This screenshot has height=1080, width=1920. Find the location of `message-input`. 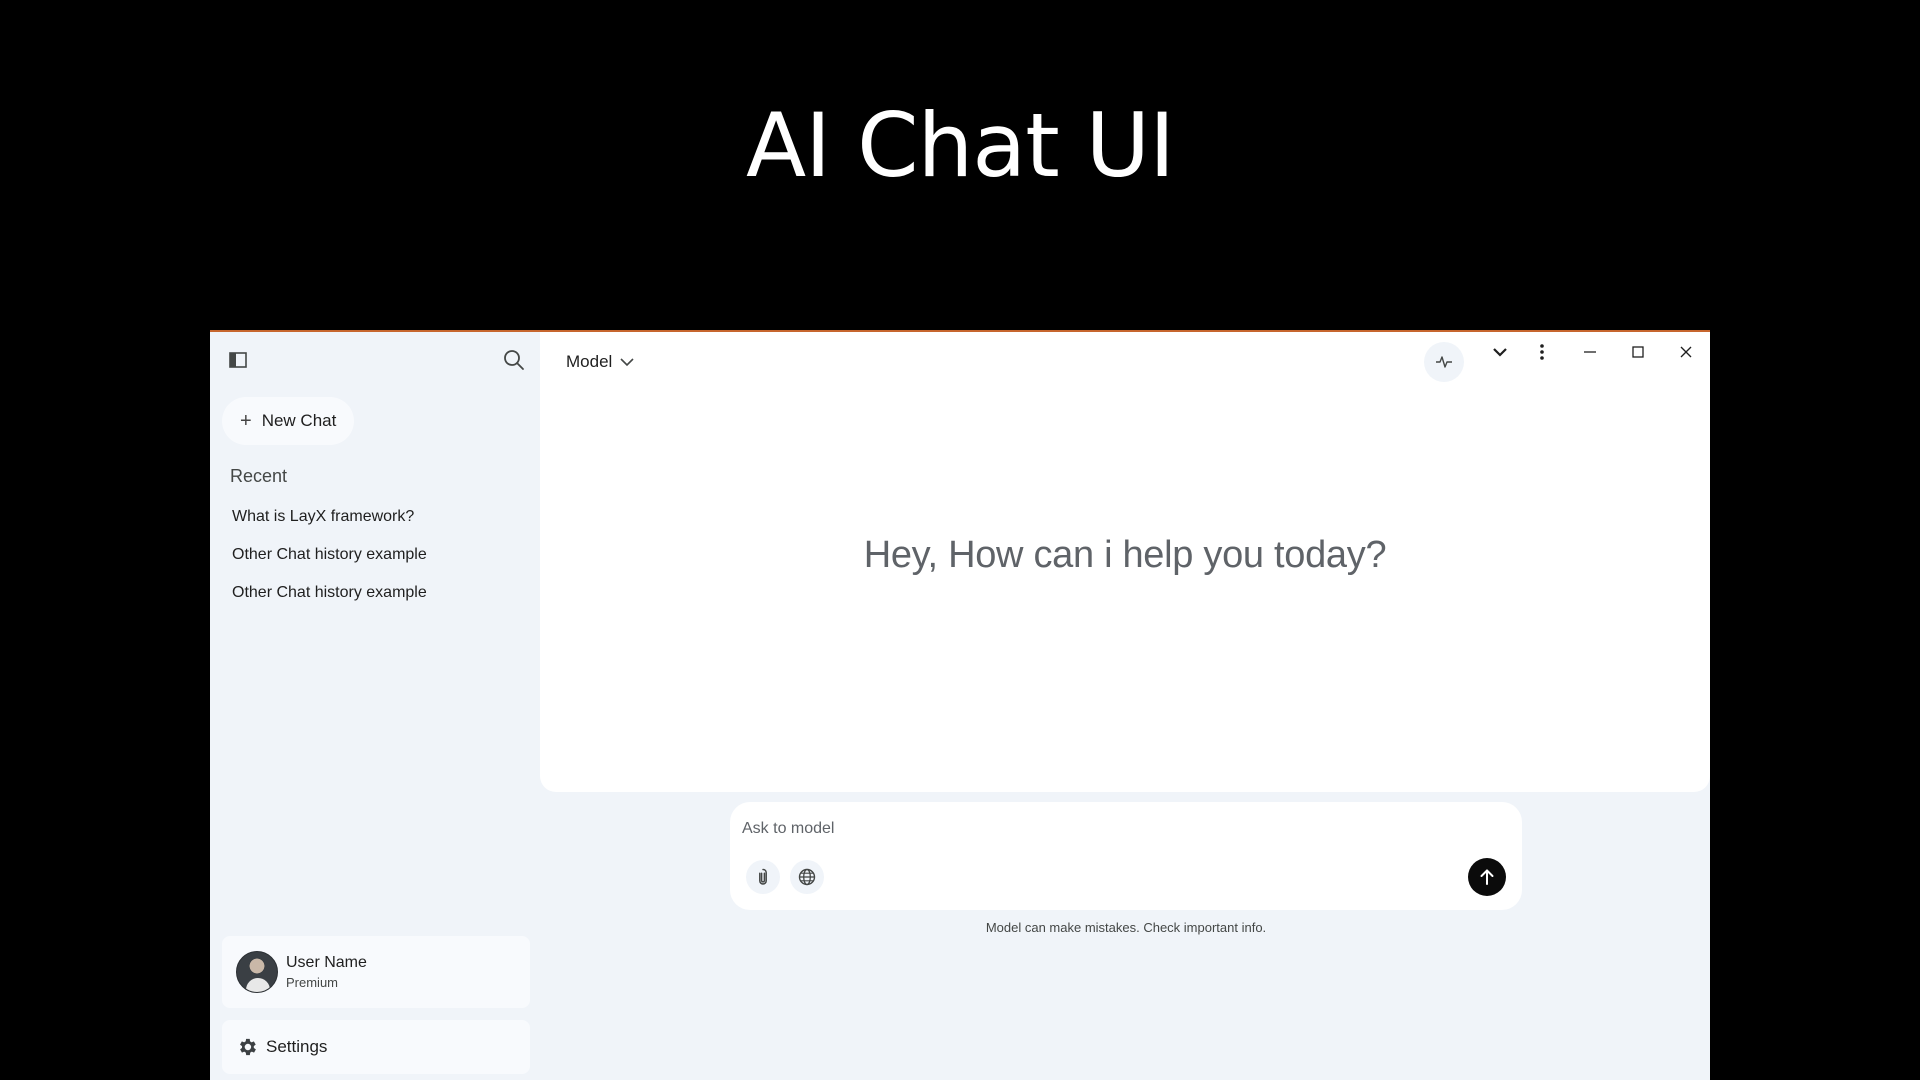

message-input is located at coordinates (1112, 829).